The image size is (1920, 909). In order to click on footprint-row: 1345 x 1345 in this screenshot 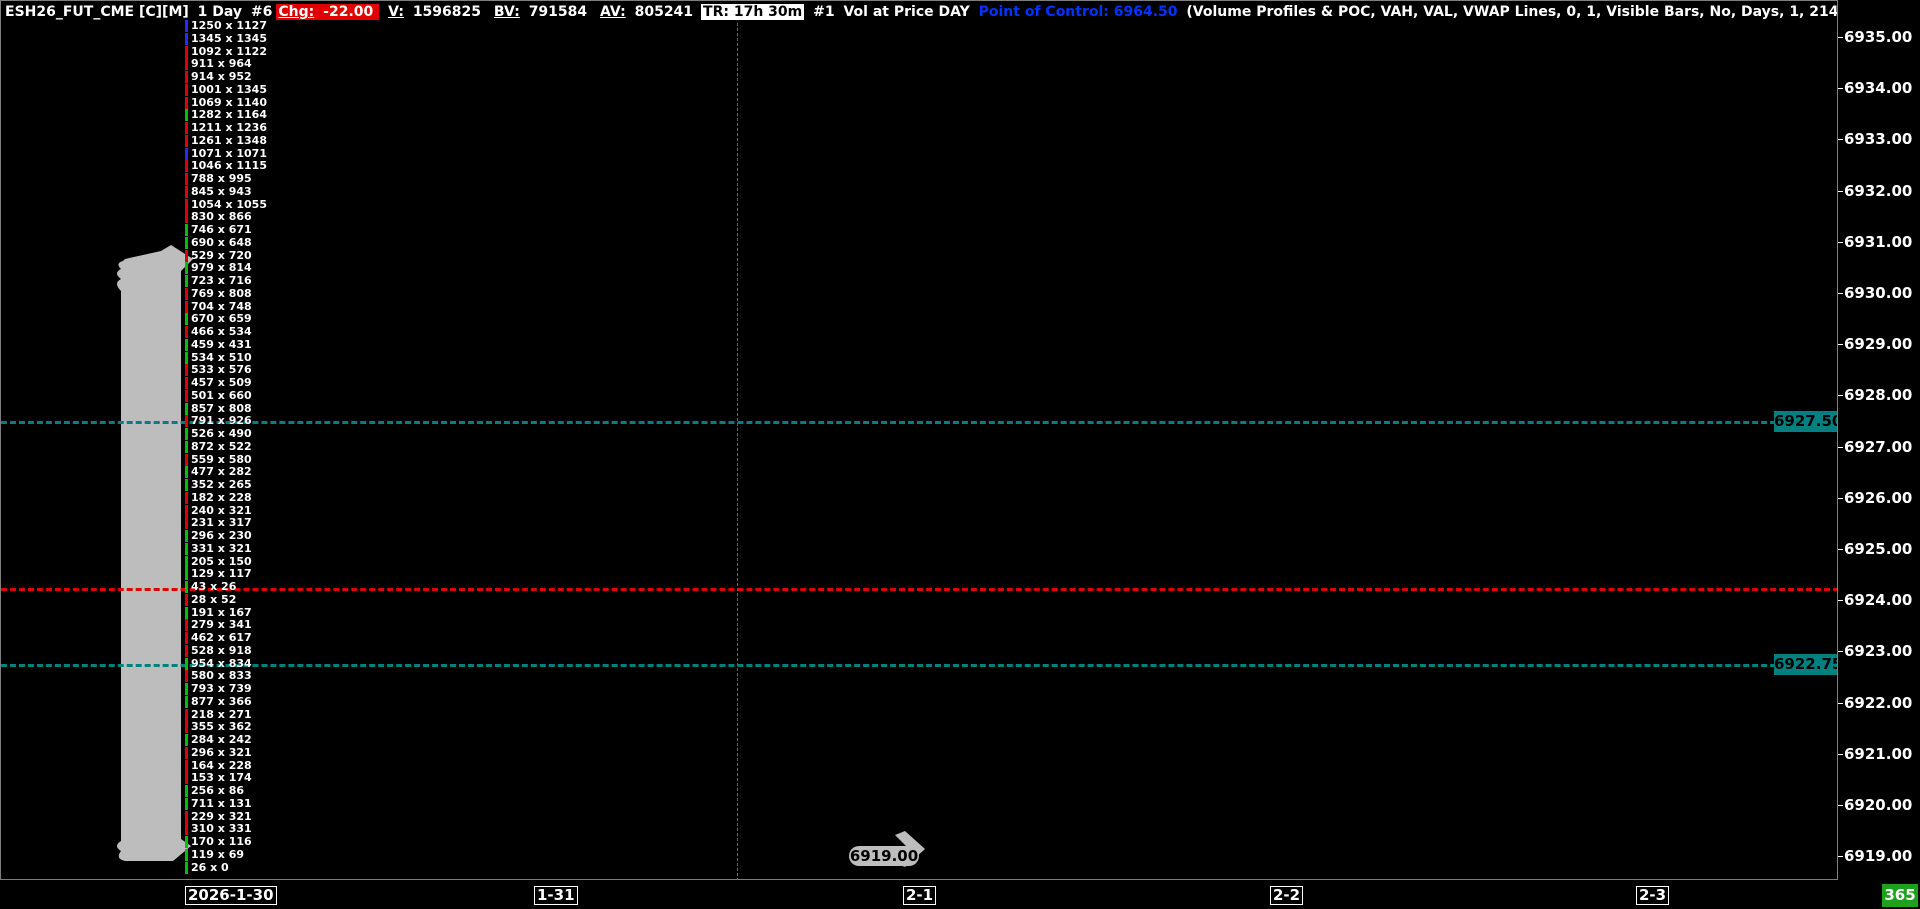, I will do `click(229, 38)`.